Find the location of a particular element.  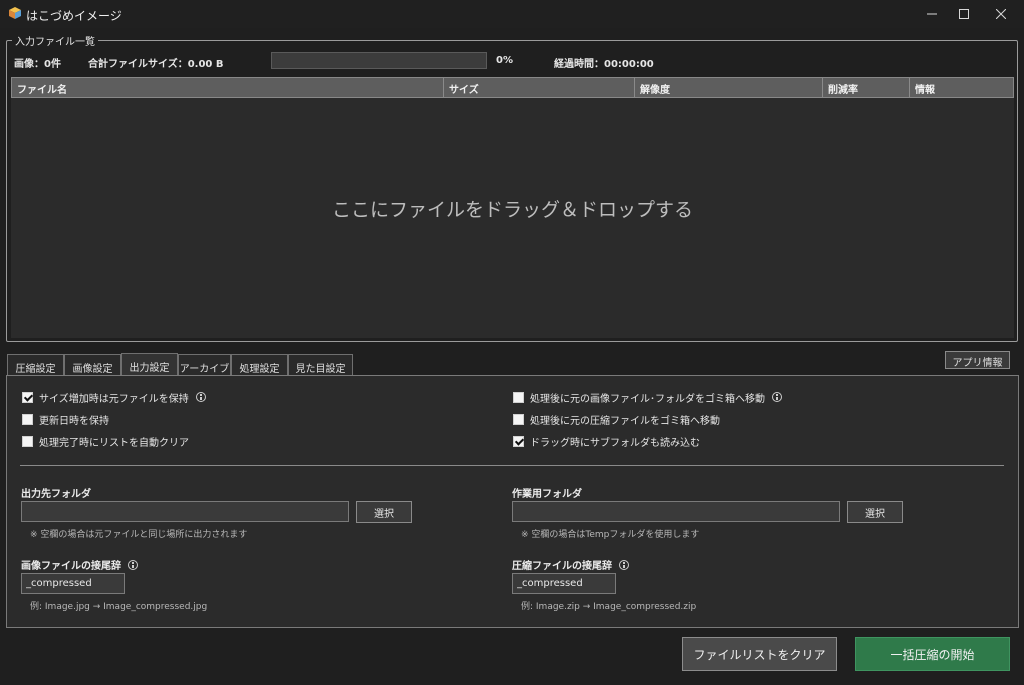

close-button is located at coordinates (1001, 14).